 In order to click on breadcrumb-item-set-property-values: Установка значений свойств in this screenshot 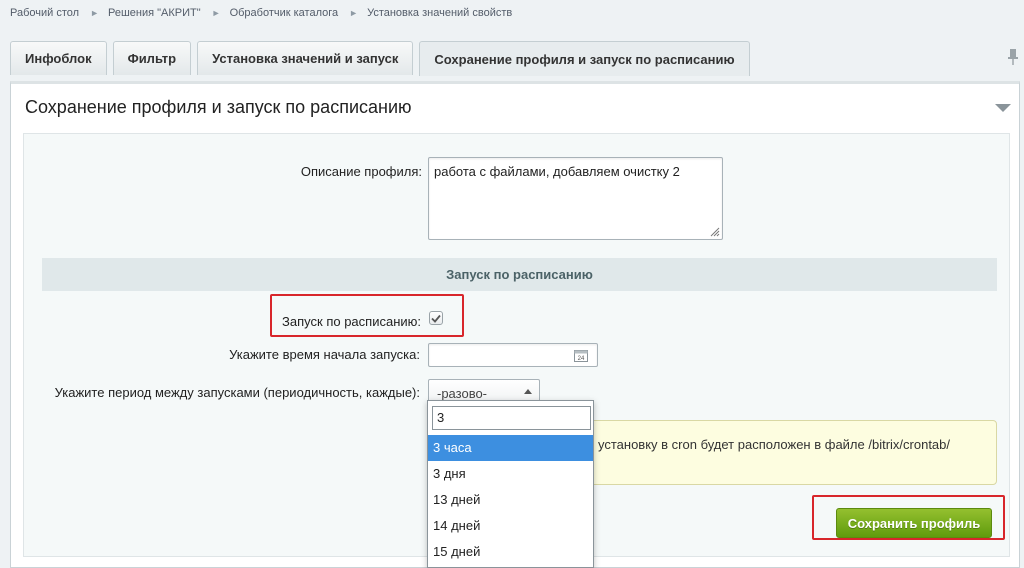, I will do `click(439, 13)`.